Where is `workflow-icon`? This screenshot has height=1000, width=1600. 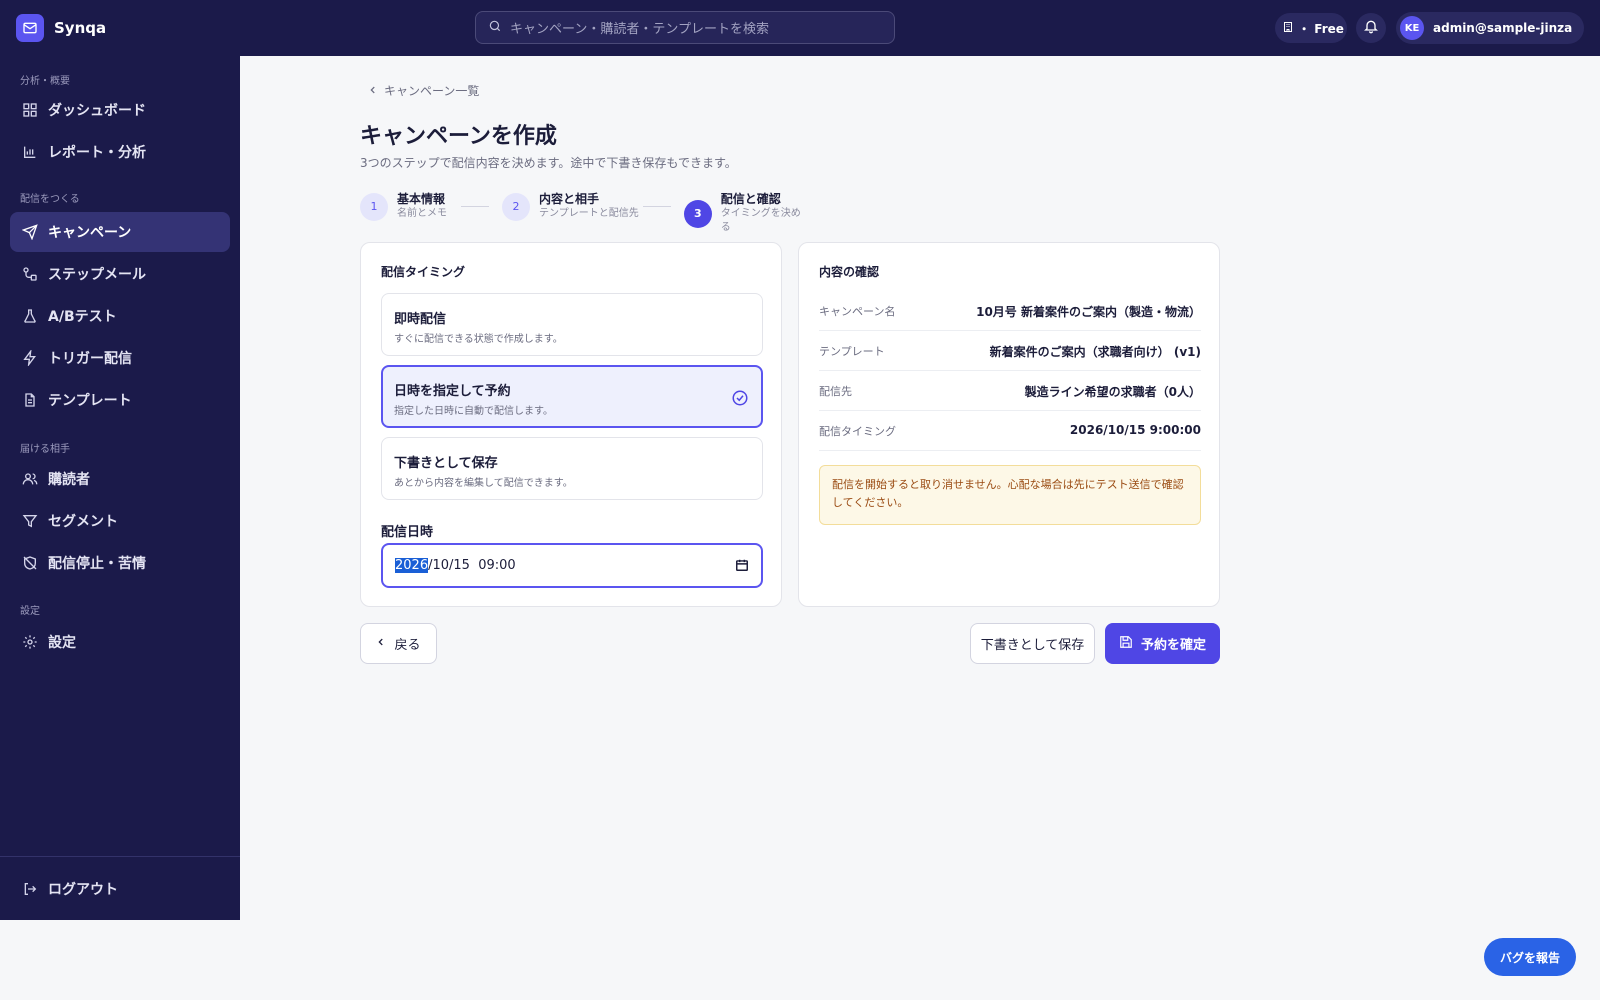 workflow-icon is located at coordinates (30, 274).